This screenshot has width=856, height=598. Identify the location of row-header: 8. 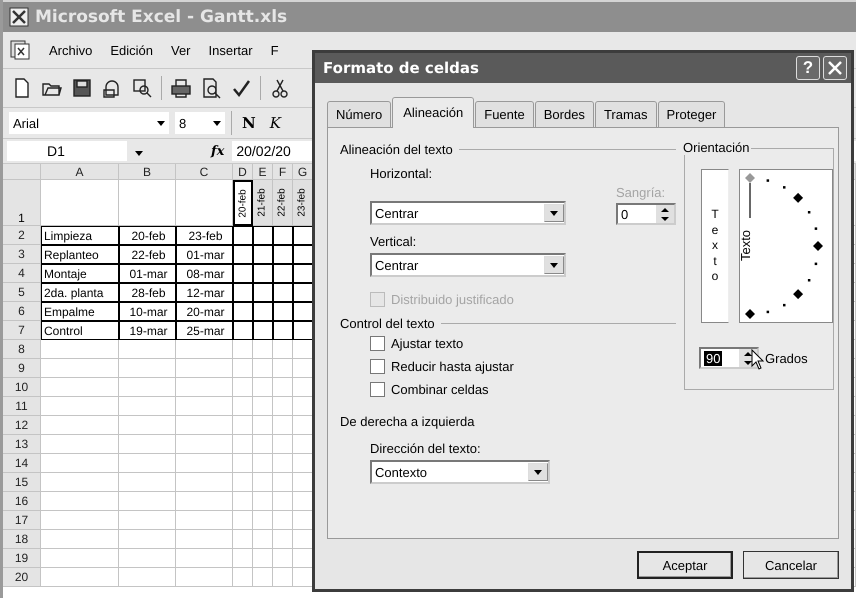
(22, 349).